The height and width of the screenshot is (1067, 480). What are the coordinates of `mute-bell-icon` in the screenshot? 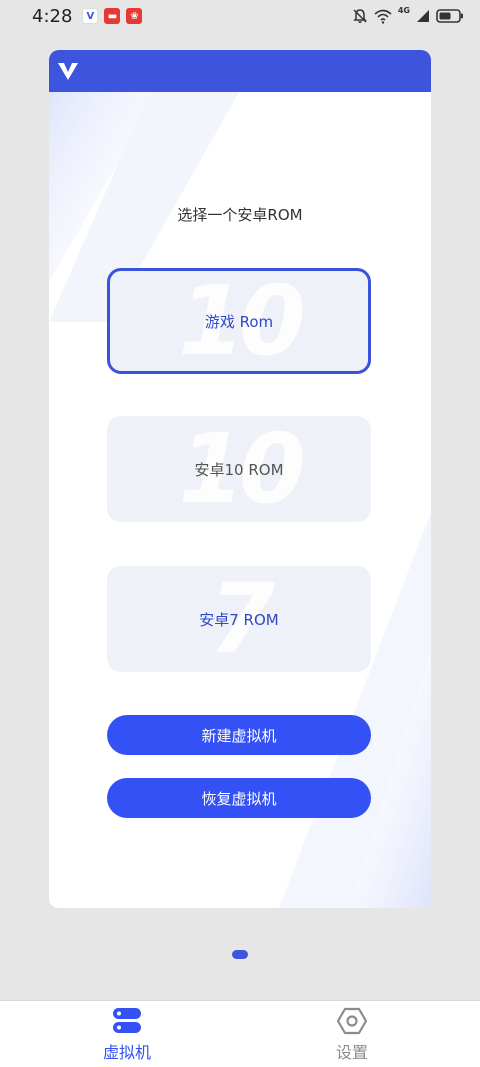 It's located at (360, 16).